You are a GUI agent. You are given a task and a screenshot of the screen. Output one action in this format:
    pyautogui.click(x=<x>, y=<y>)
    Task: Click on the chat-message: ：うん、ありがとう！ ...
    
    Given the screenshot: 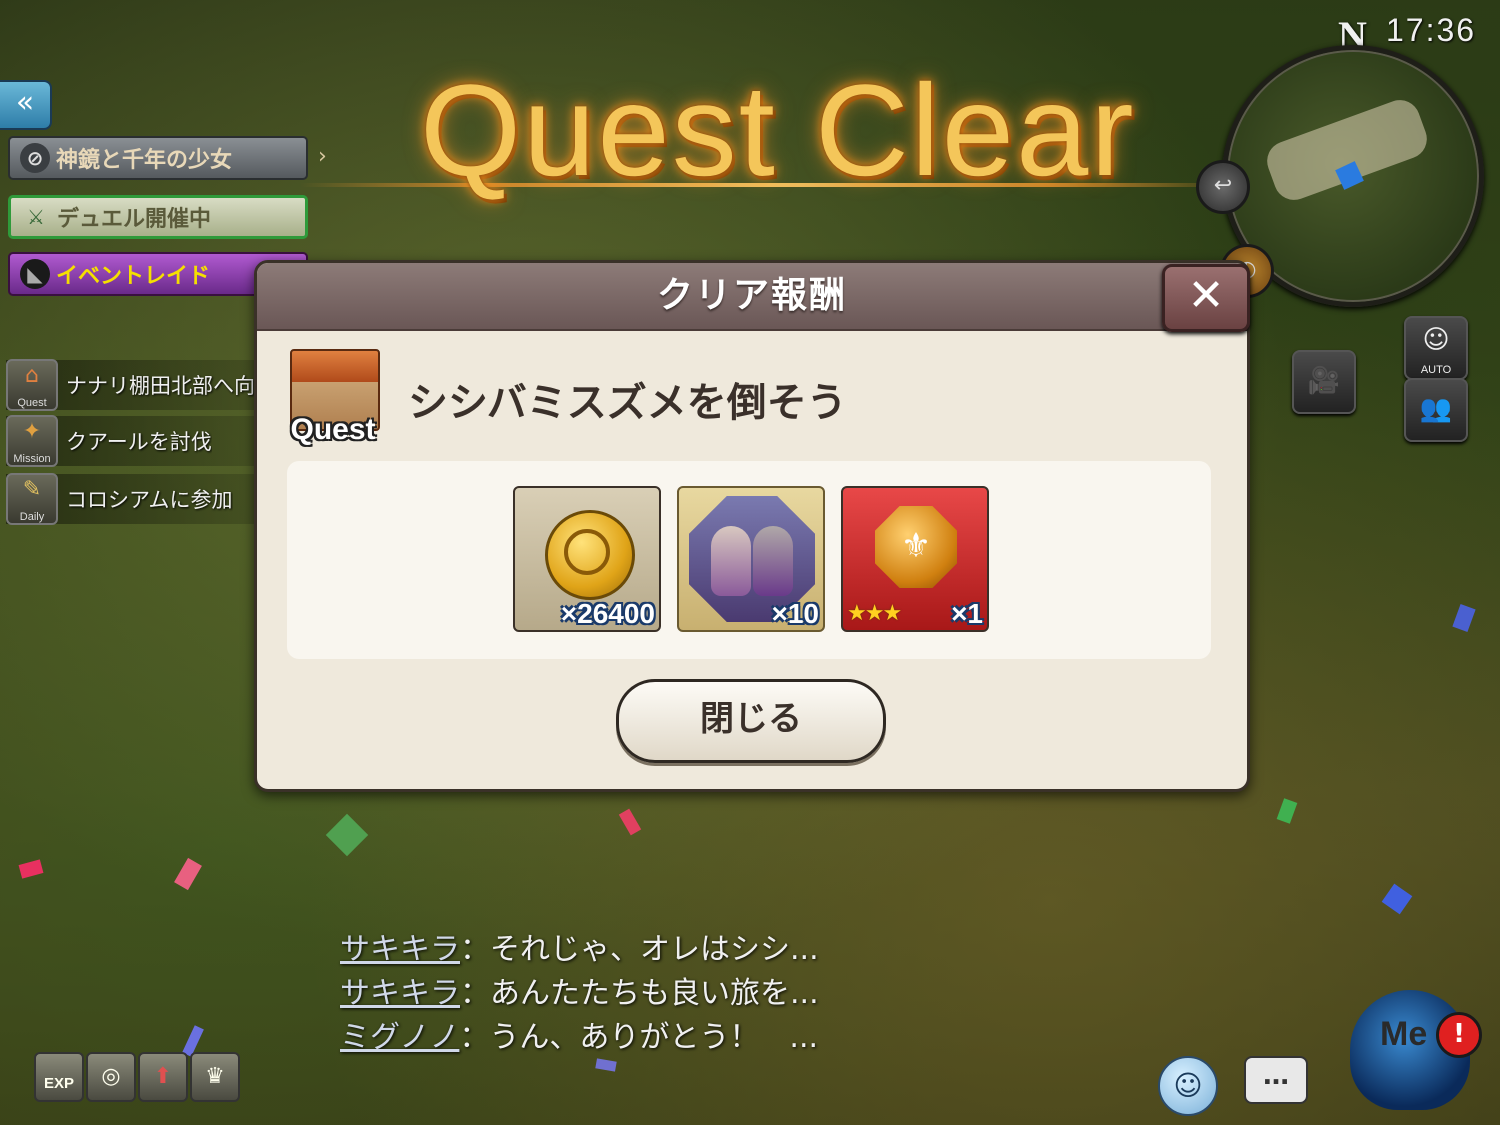 What is the action you would take?
    pyautogui.click(x=639, y=1037)
    